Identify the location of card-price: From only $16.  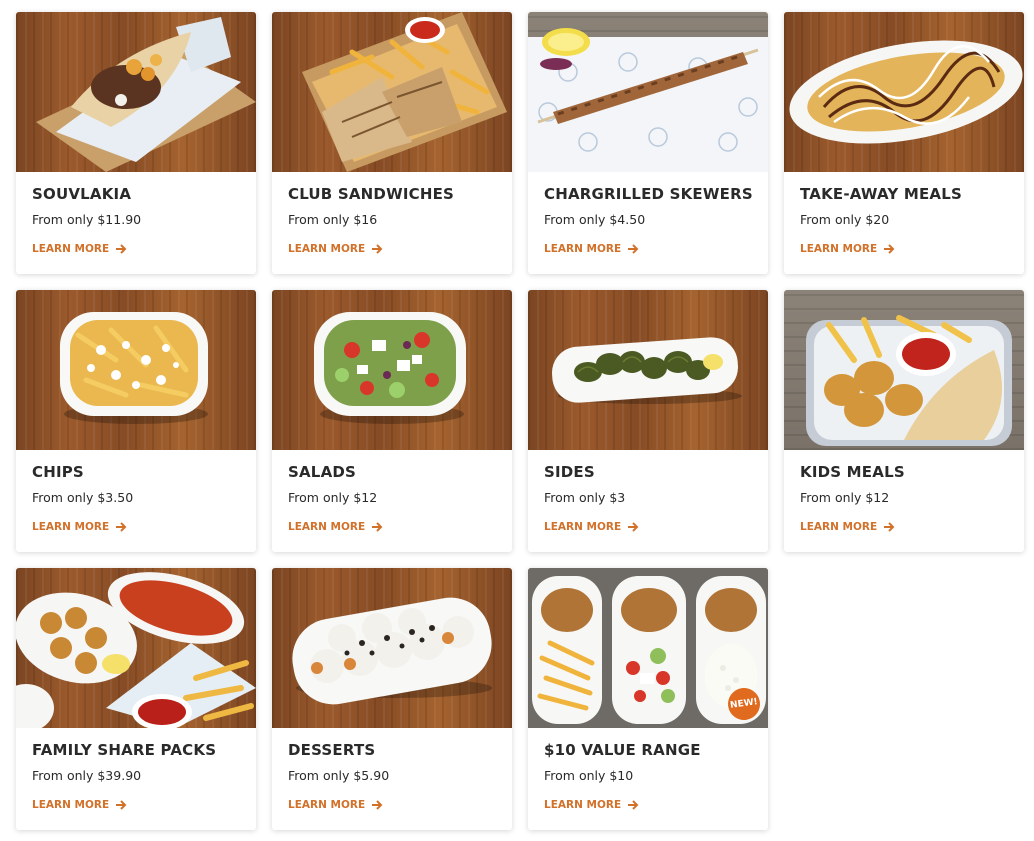
(333, 219).